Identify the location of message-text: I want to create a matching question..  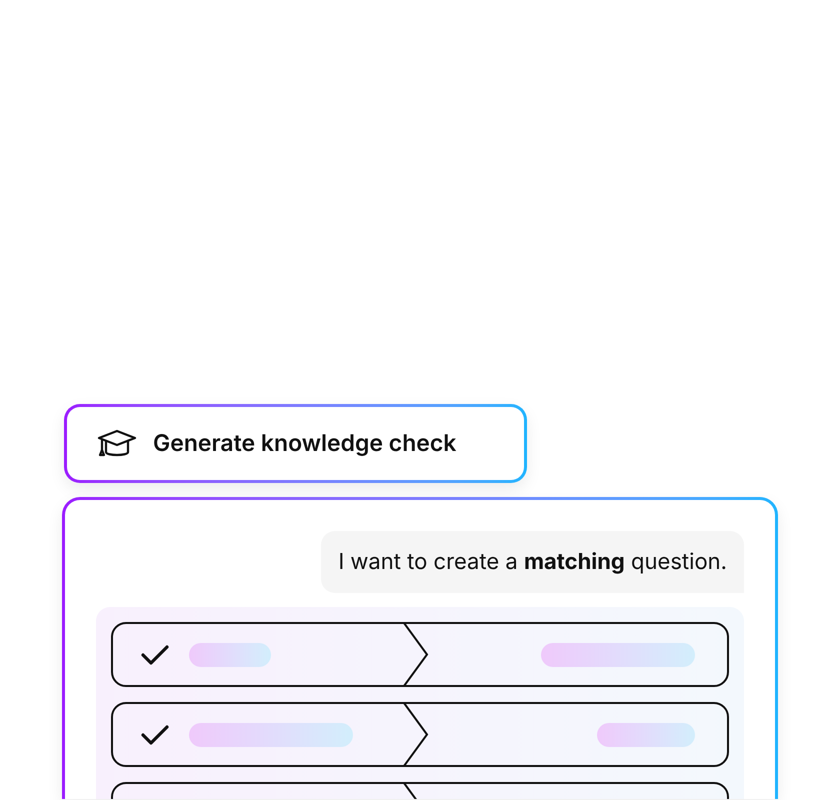
(532, 562).